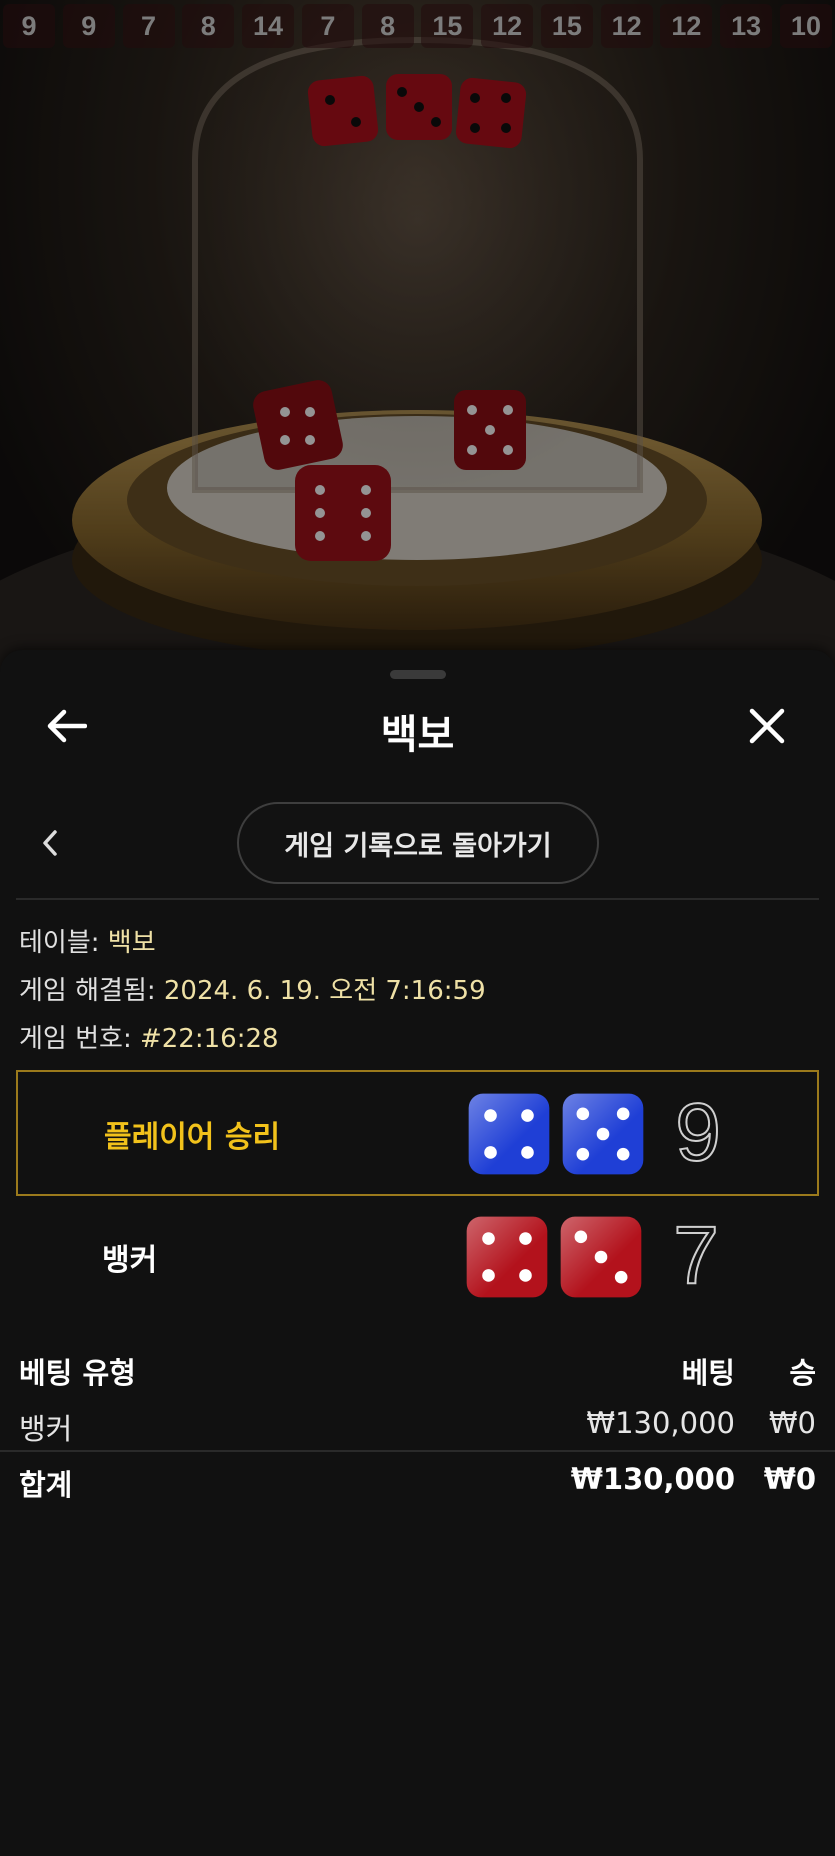  I want to click on total-win: ₩0, so click(789, 1479).